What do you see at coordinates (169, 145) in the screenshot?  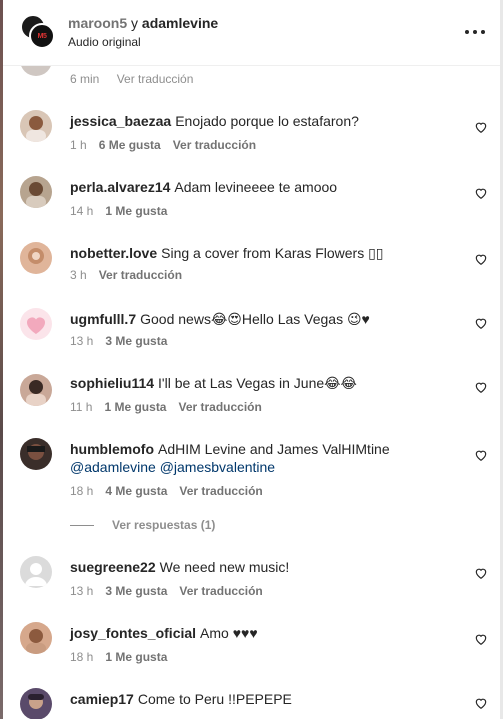 I see `comment-meta: 1 h 6 Me gusta Ver traducción` at bounding box center [169, 145].